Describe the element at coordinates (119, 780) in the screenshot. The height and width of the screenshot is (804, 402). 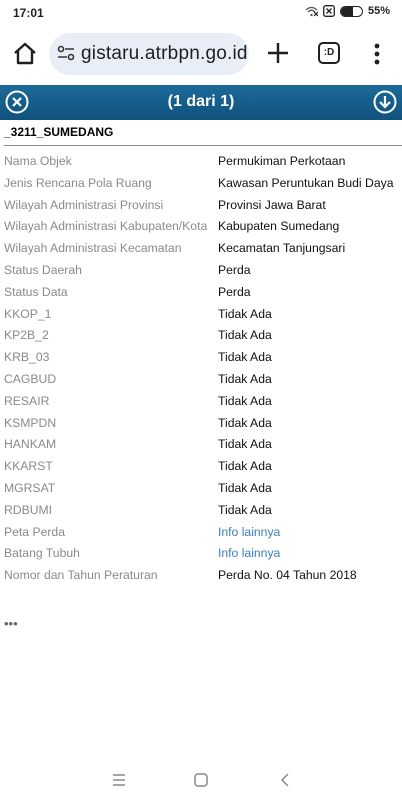
I see `recents-icon` at that location.